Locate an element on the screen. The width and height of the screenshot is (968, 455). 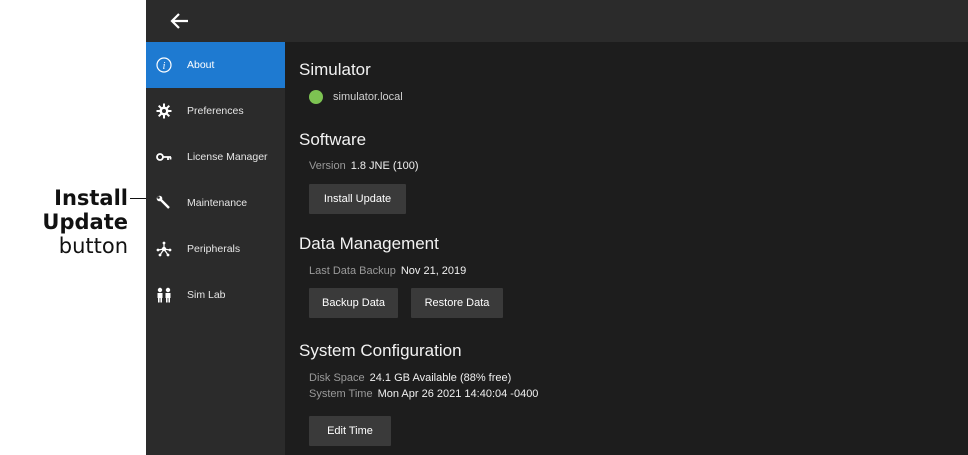
sidebar-item-label: Preferences is located at coordinates (215, 111).